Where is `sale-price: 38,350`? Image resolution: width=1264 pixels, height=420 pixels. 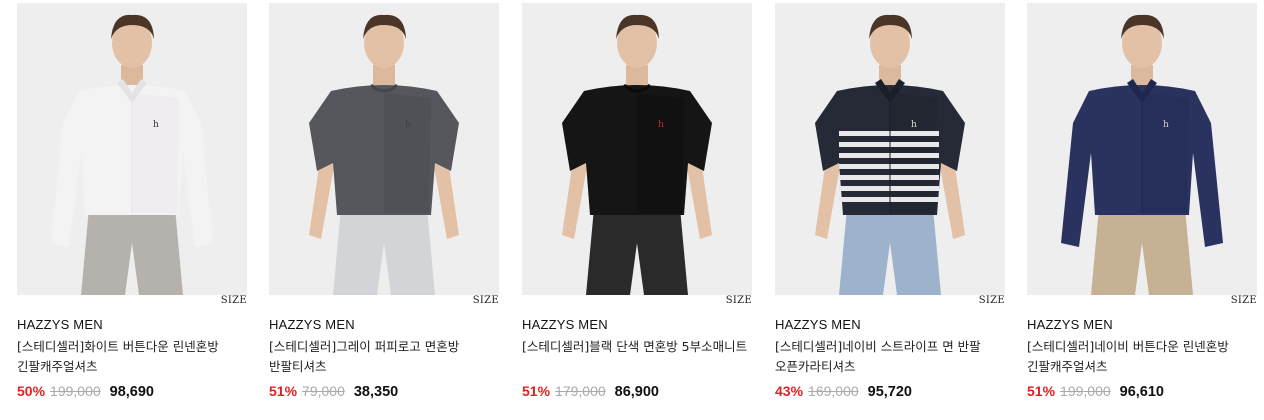 sale-price: 38,350 is located at coordinates (376, 392).